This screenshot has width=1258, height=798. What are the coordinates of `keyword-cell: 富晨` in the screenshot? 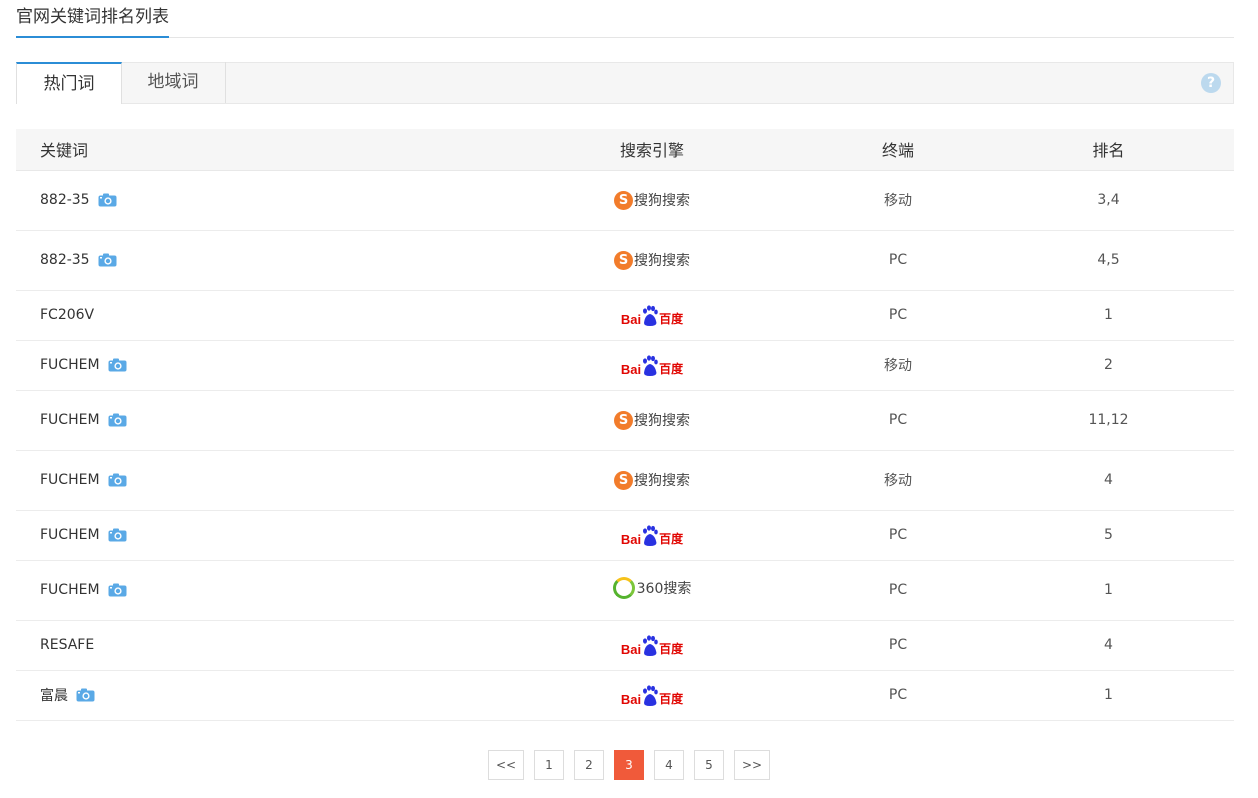 It's located at (253, 695).